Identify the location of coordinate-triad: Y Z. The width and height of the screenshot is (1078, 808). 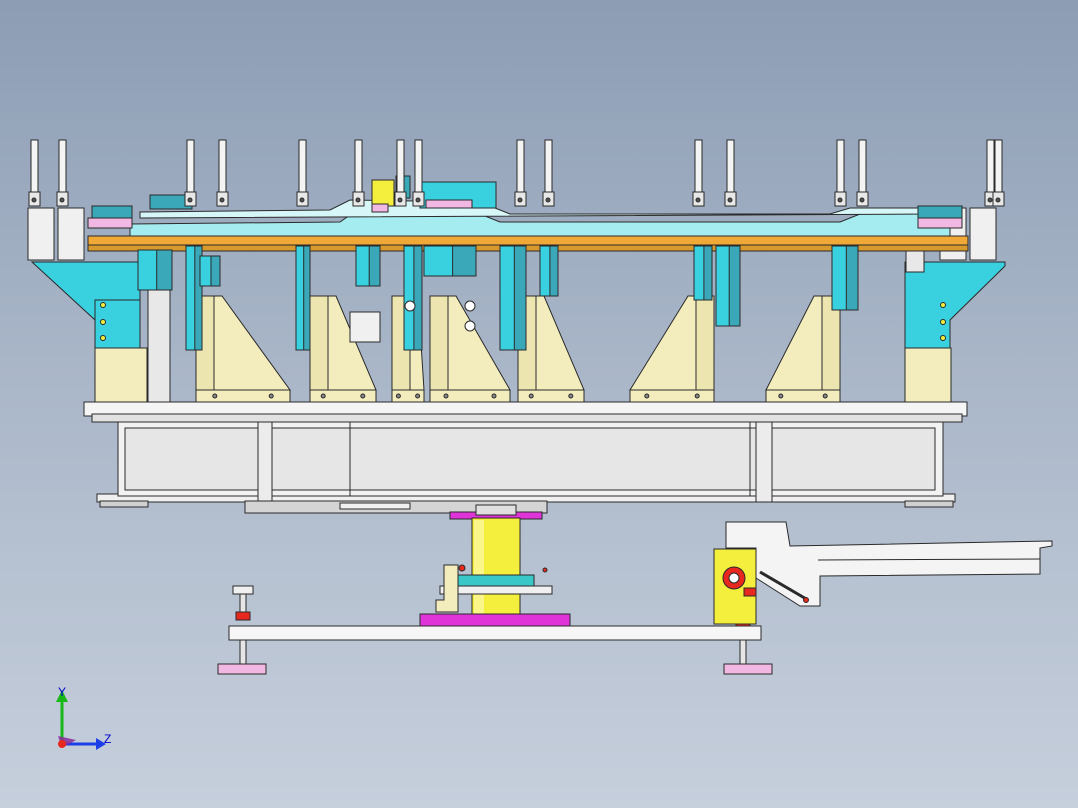
(83, 717).